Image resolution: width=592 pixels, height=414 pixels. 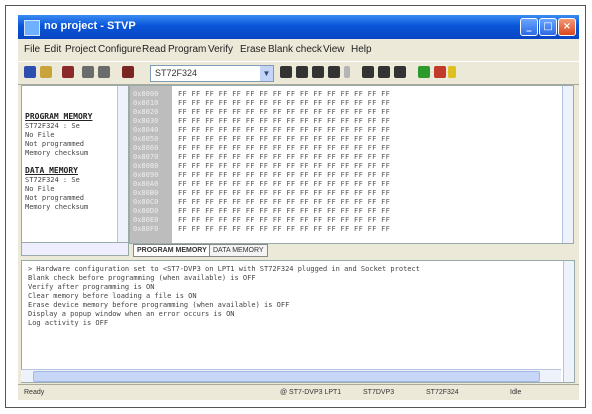 I want to click on menu-edit: Edit, so click(x=52, y=49).